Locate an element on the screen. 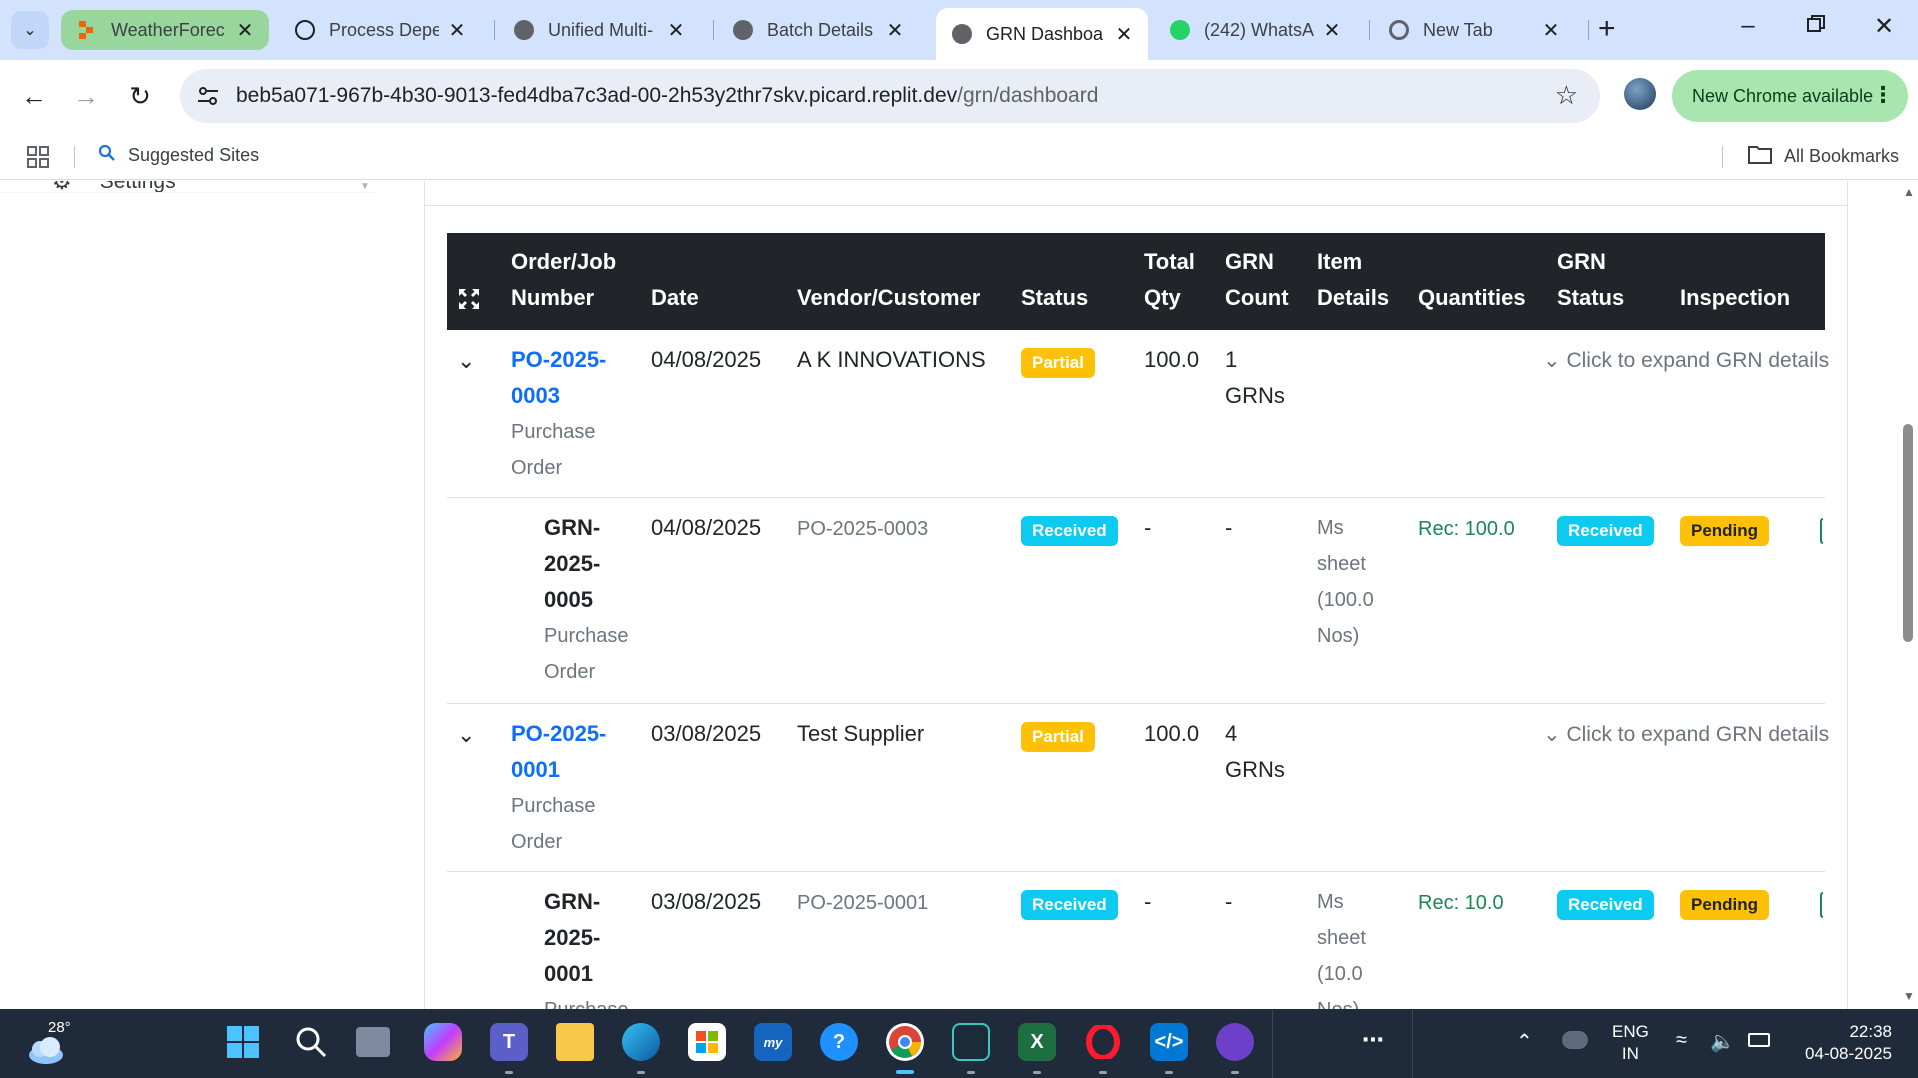 The height and width of the screenshot is (1078, 1918). tab-whatsapp: (242) WhatsA ✕ is located at coordinates (1255, 30).